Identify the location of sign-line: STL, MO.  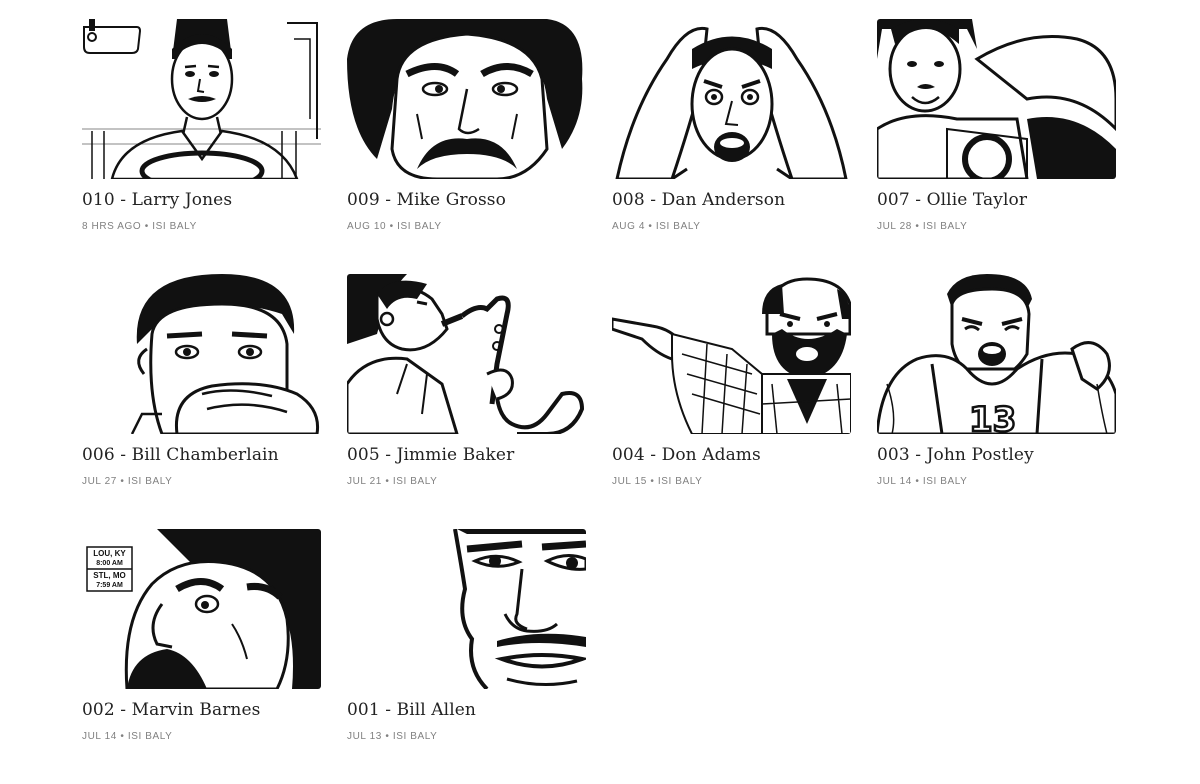
(109, 575).